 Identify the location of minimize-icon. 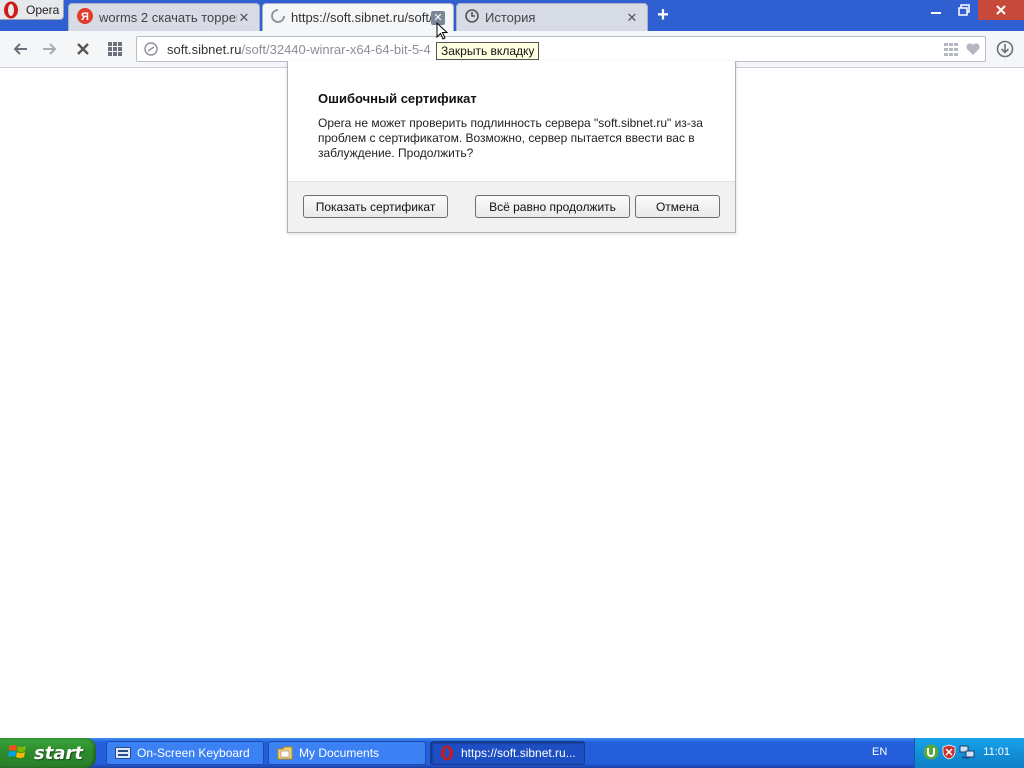
(936, 13).